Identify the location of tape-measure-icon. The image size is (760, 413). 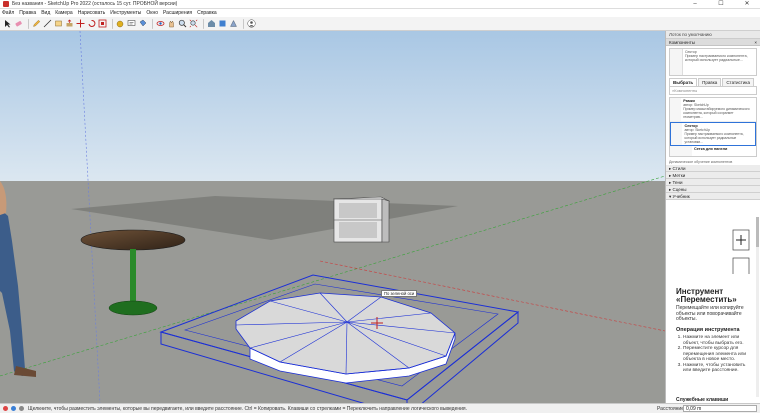
(120, 23).